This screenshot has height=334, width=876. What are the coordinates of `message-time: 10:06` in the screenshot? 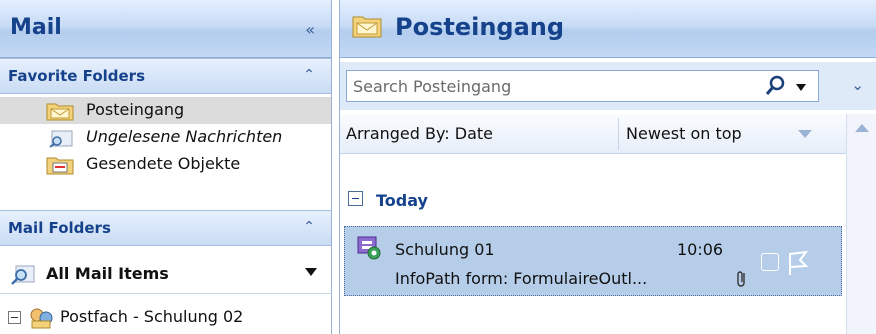 It's located at (700, 249).